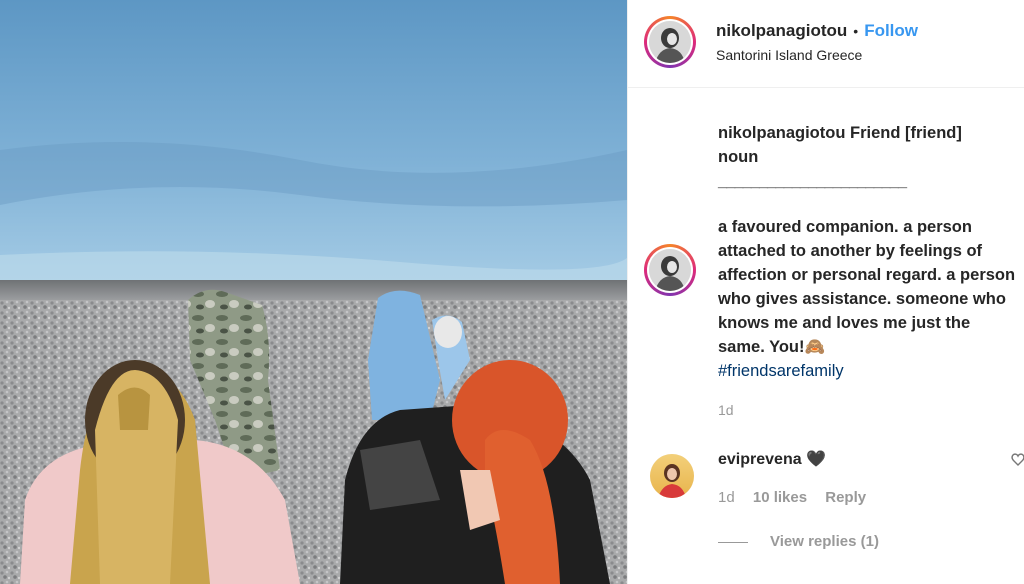  I want to click on post-location: Santorini Island Greece, so click(817, 55).